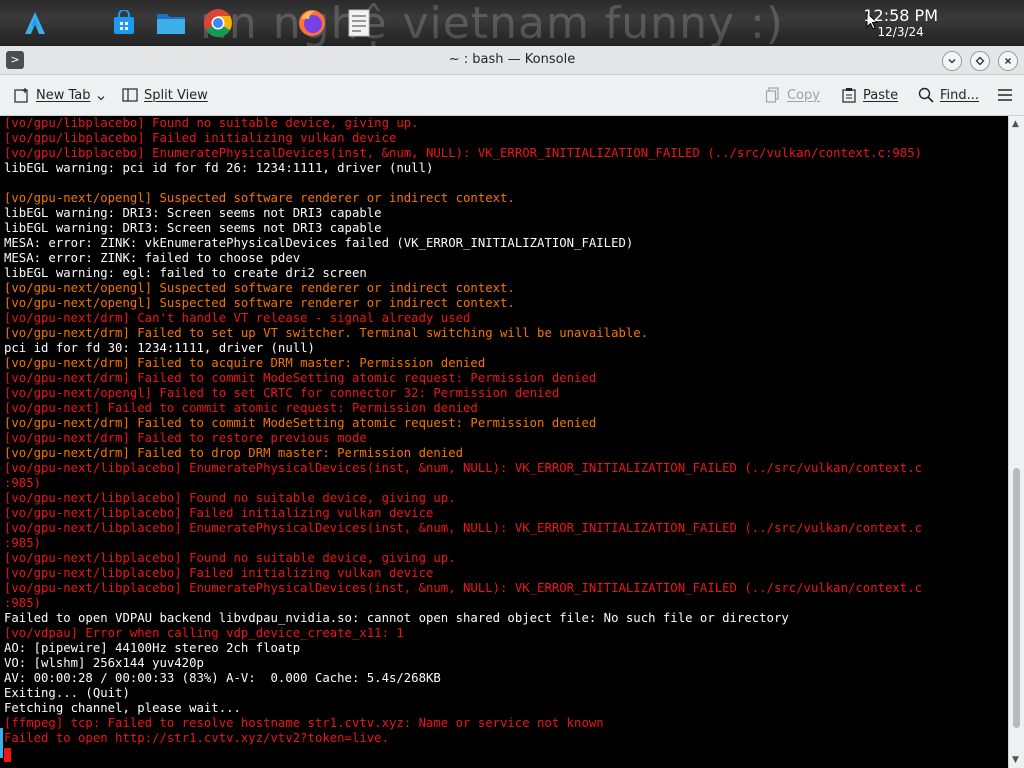 Image resolution: width=1024 pixels, height=768 pixels. What do you see at coordinates (849, 95) in the screenshot?
I see `paste-icon` at bounding box center [849, 95].